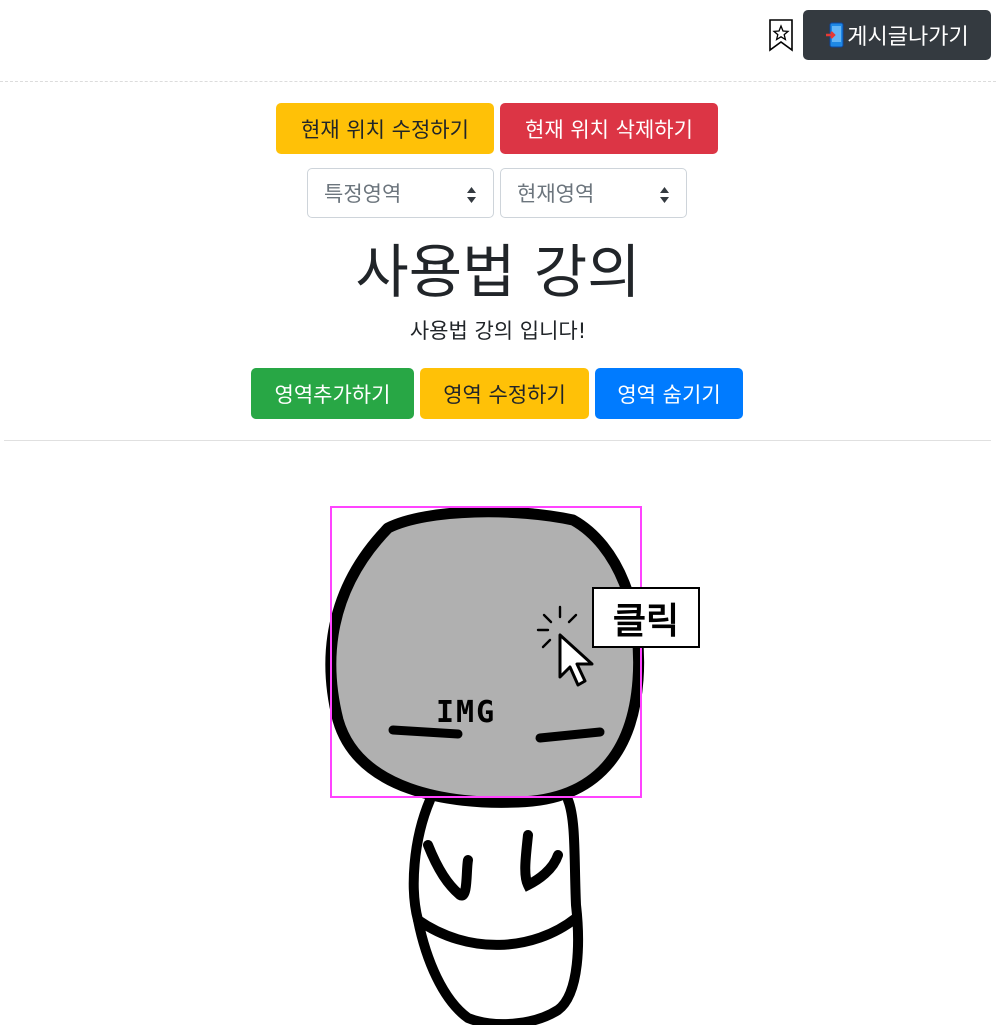  I want to click on current-area-value: 현재영역, so click(556, 194).